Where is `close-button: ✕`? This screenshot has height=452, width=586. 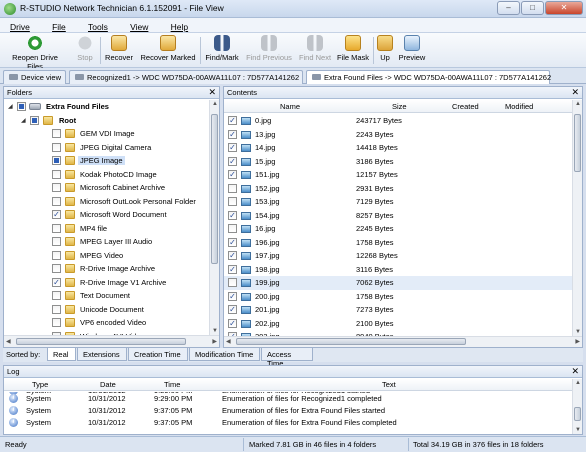
close-button: ✕ is located at coordinates (564, 8).